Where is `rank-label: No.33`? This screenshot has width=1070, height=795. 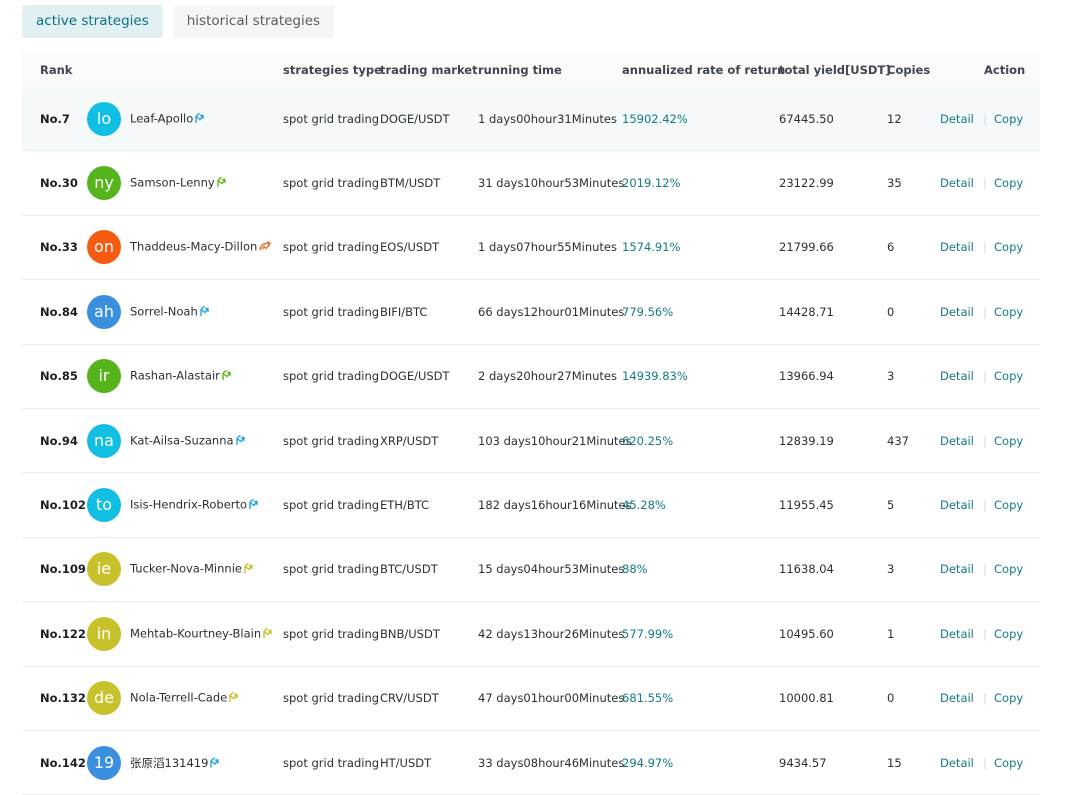
rank-label: No.33 is located at coordinates (59, 247).